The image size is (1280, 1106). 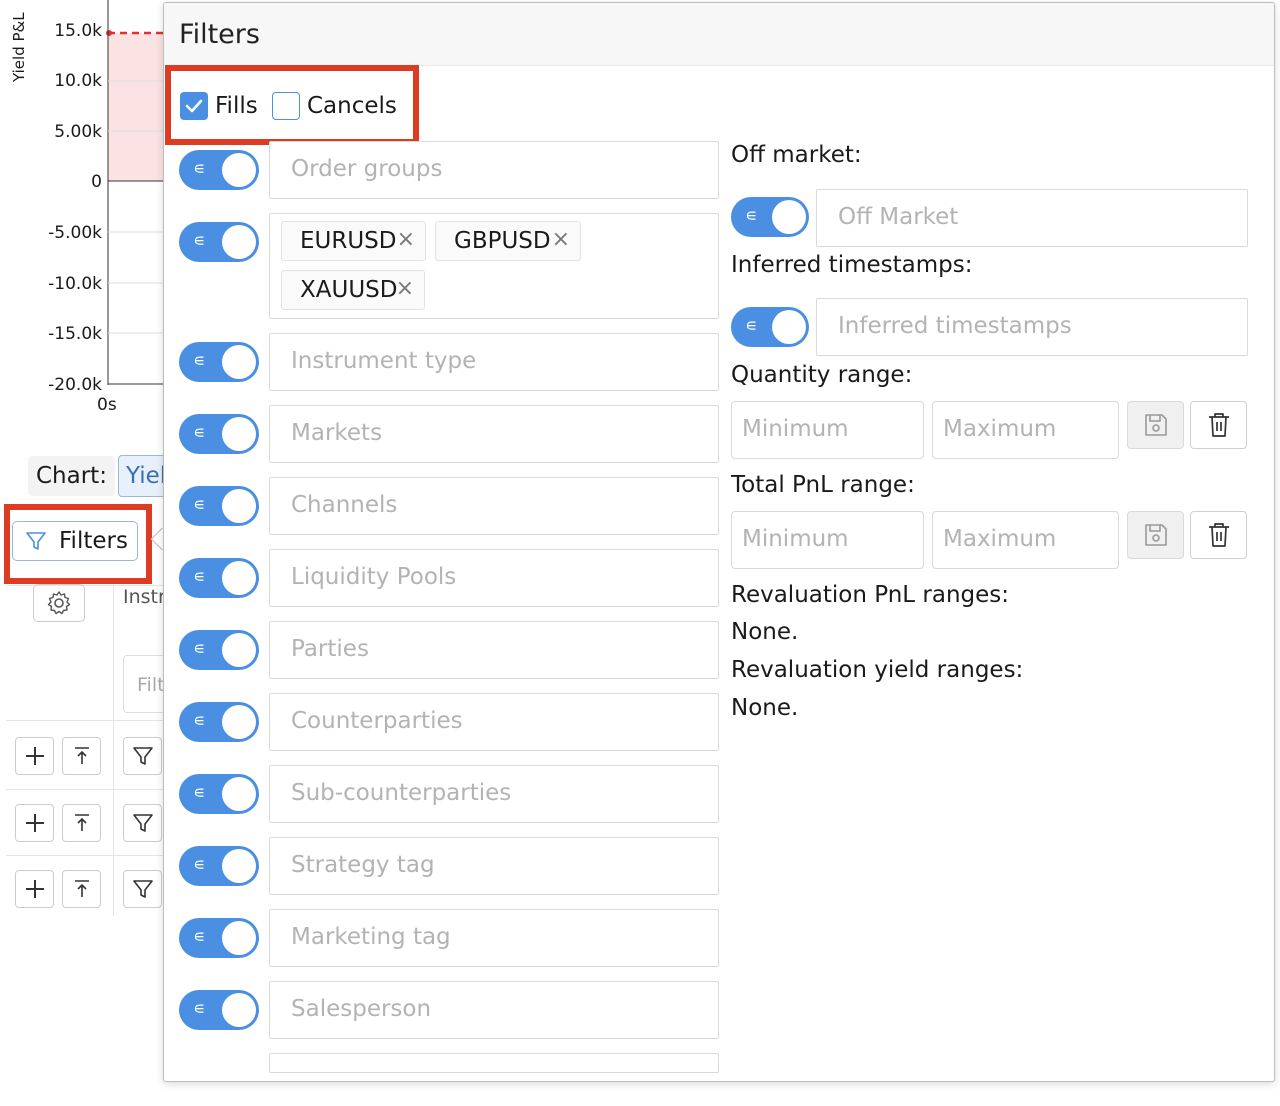 I want to click on pnl-series-point, so click(x=109, y=33).